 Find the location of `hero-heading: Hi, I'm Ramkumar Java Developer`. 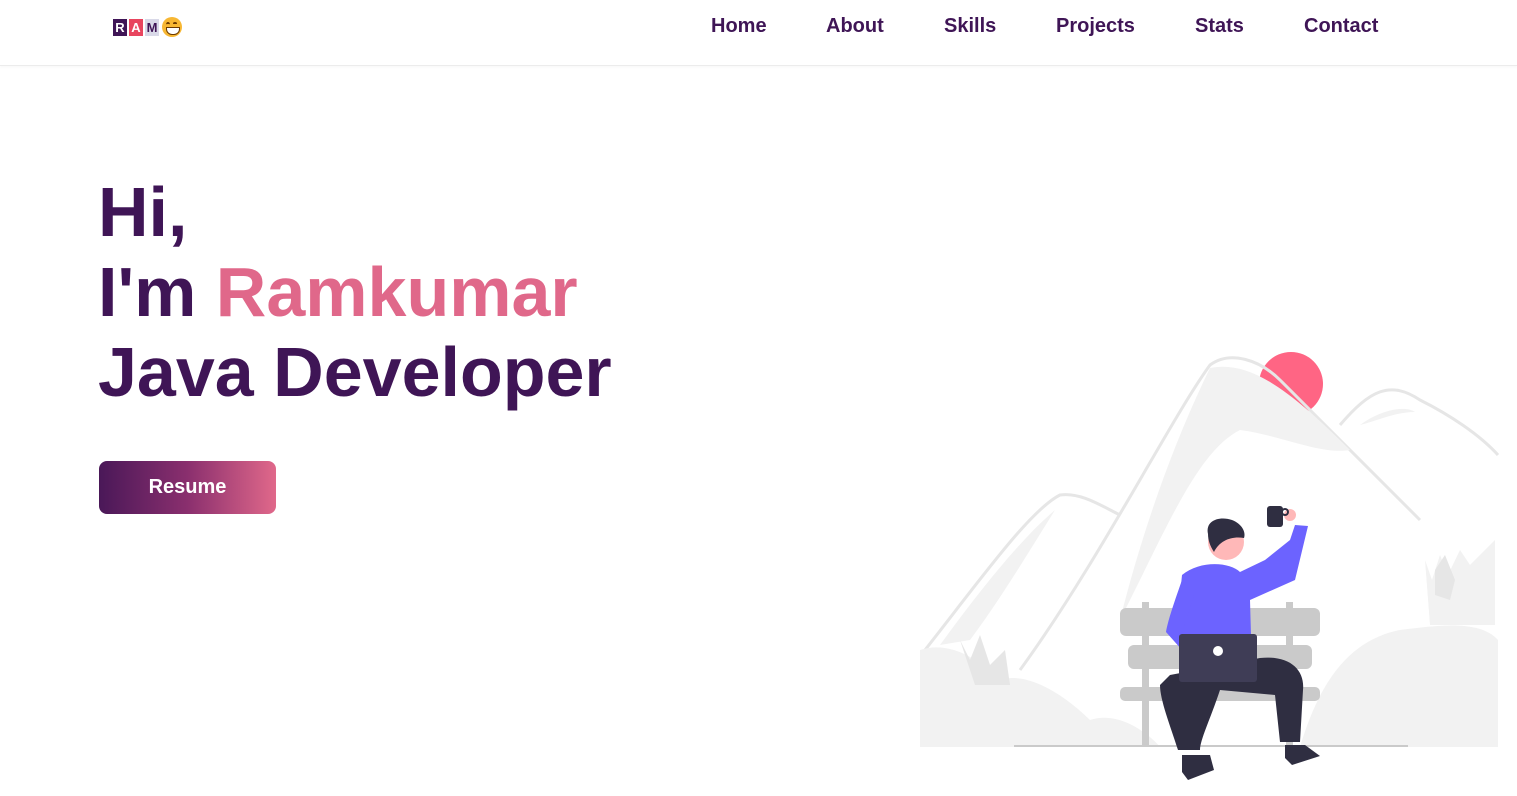

hero-heading: Hi, I'm Ramkumar Java Developer is located at coordinates (355, 292).